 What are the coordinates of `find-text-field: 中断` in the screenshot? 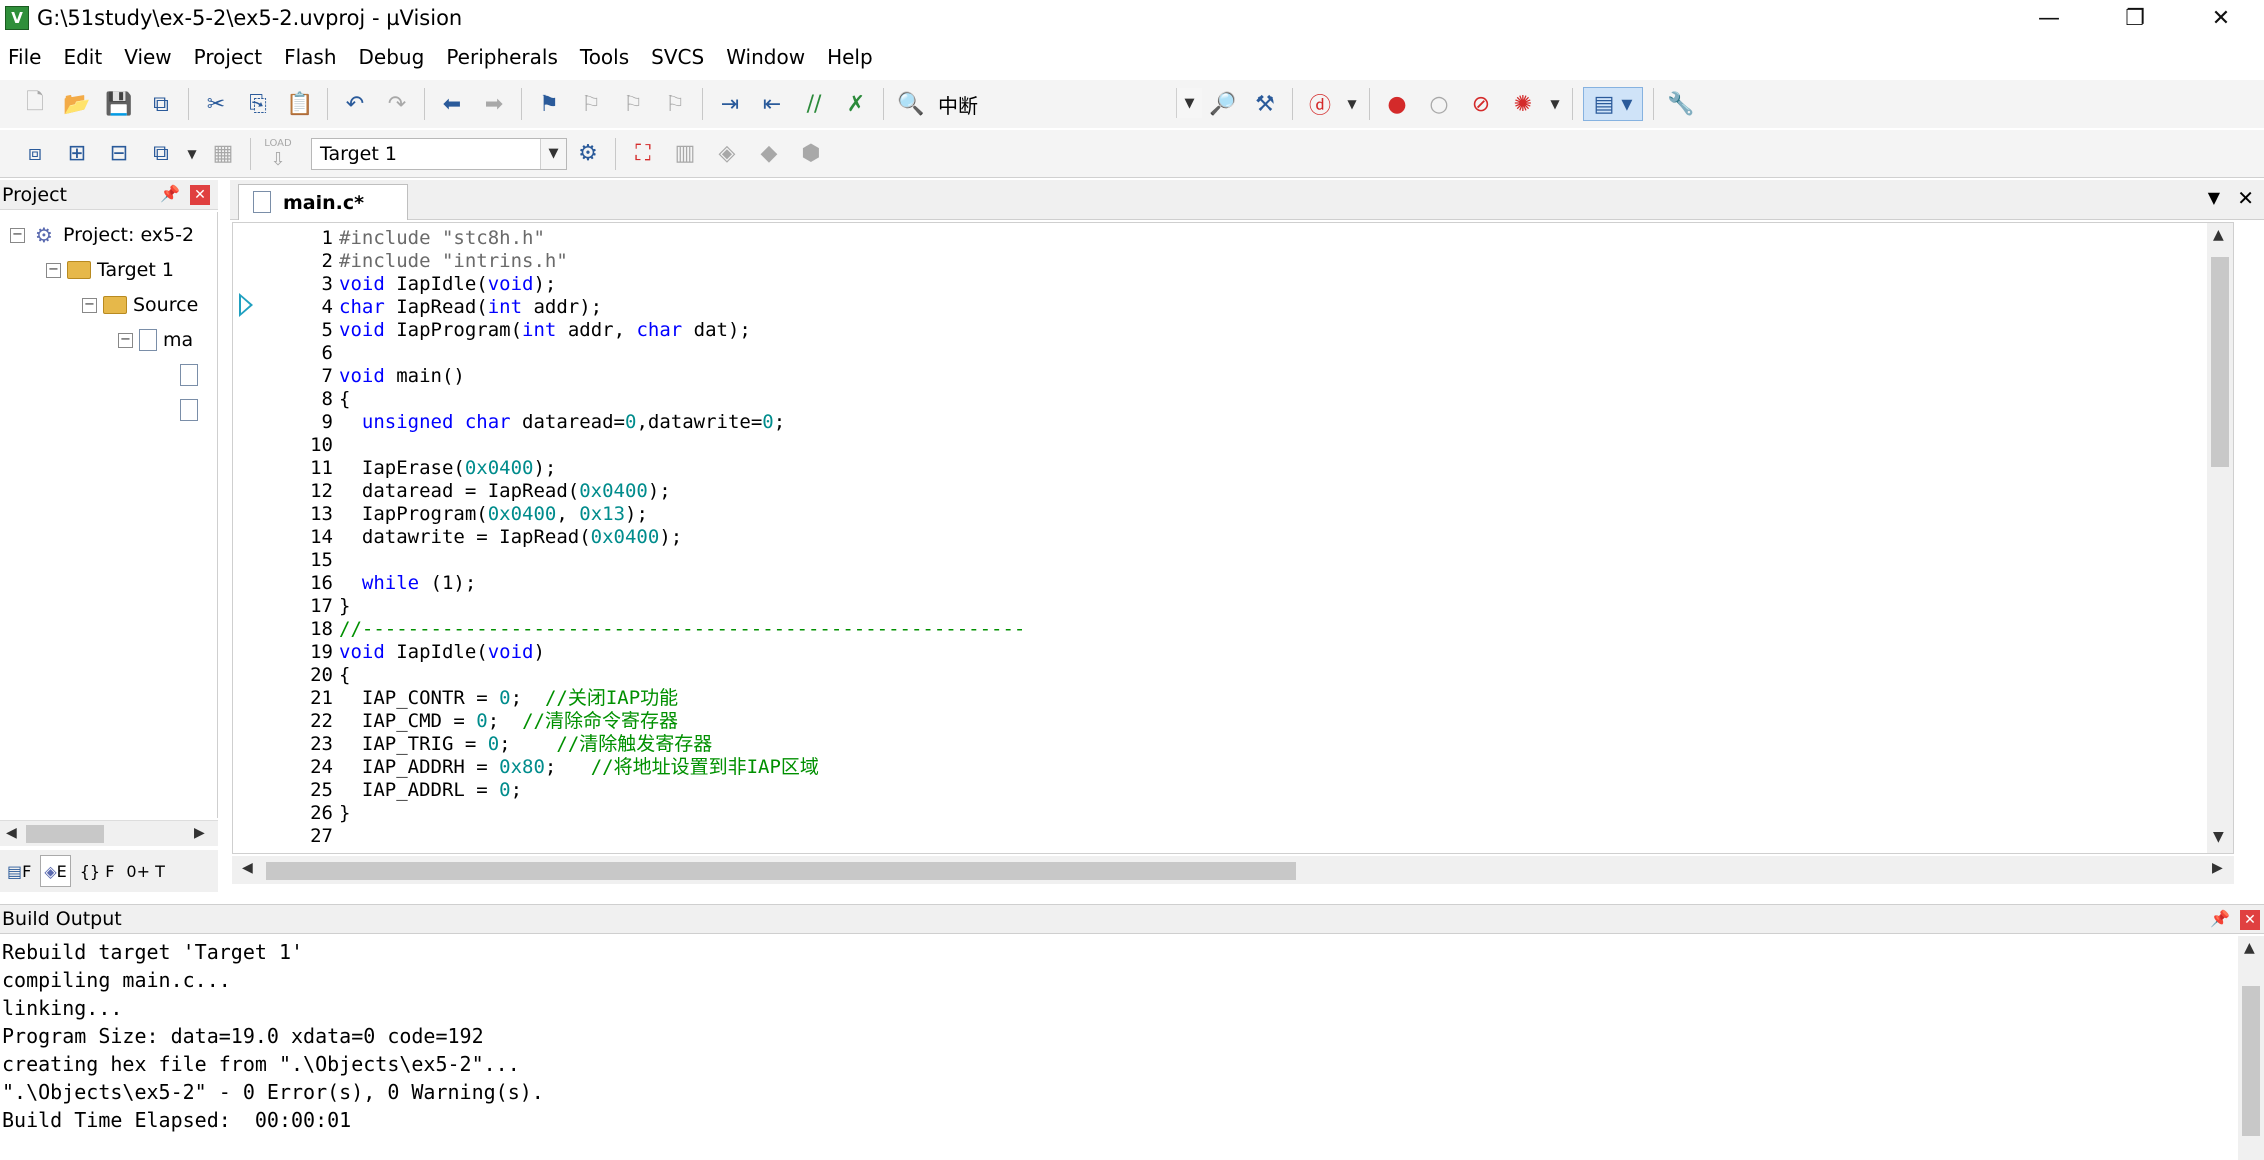 It's located at (958, 104).